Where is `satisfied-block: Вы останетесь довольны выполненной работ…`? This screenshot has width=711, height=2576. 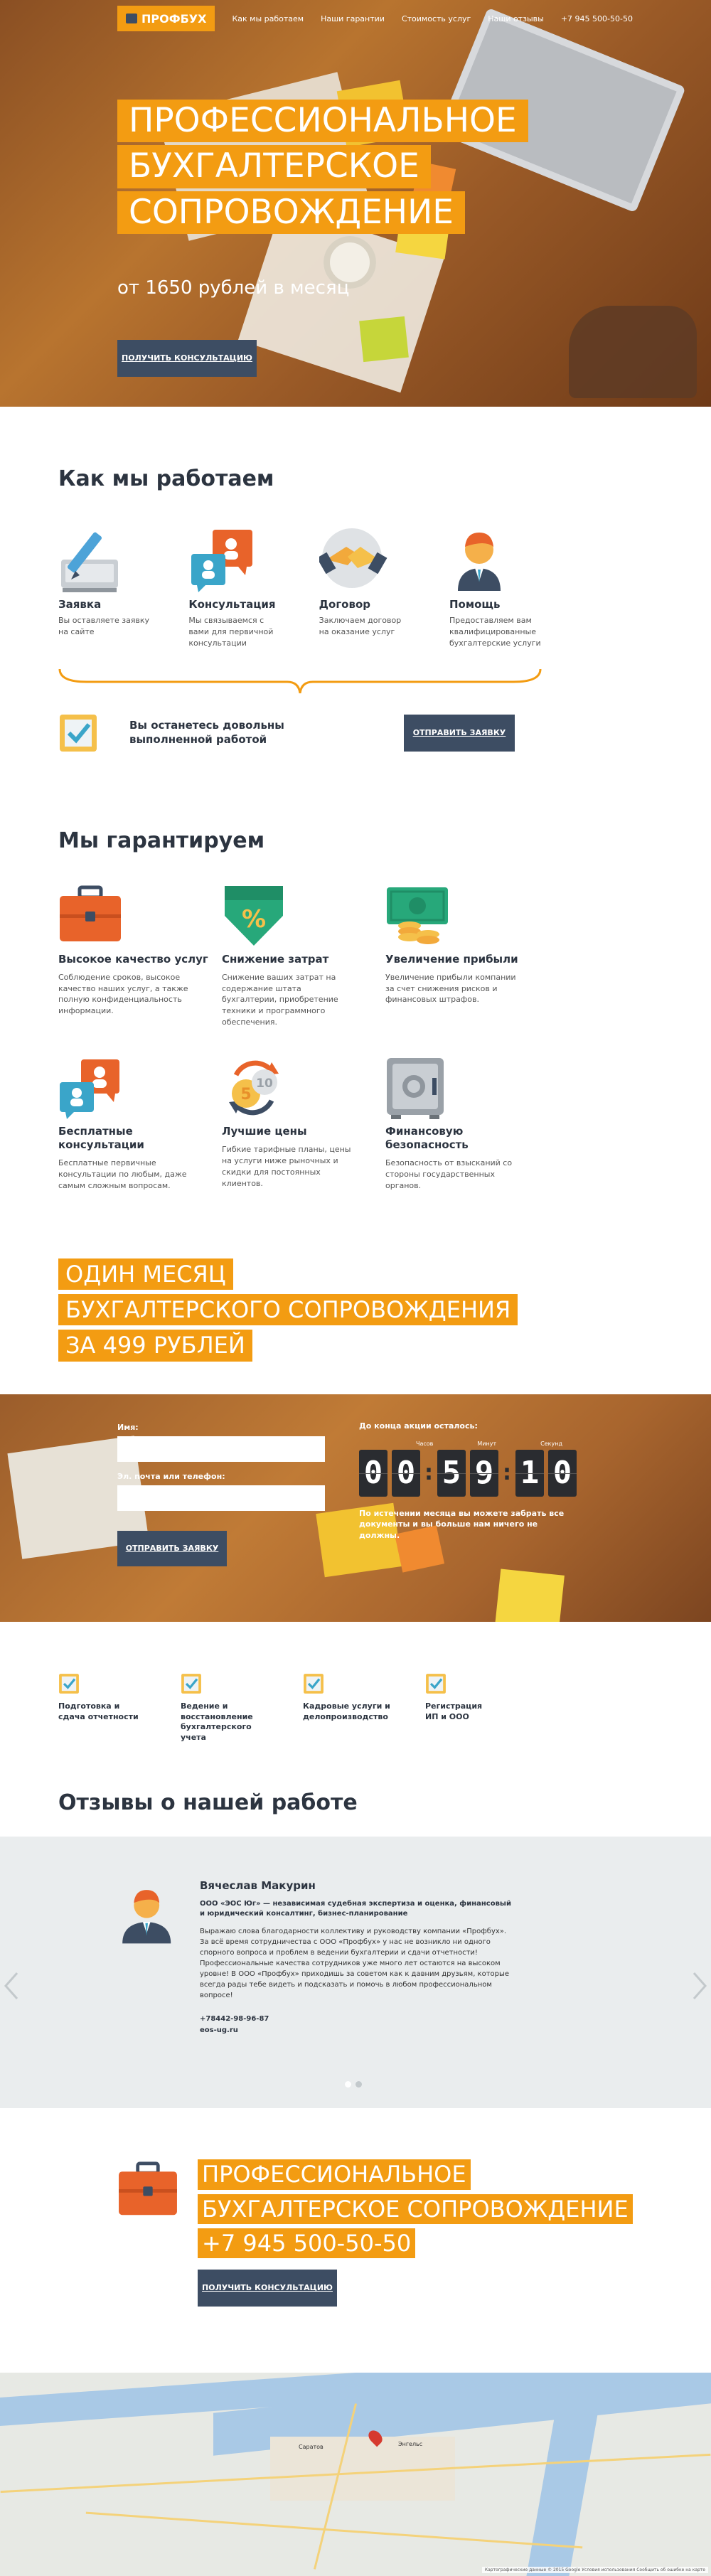 satisfied-block: Вы останетесь довольны выполненной работ… is located at coordinates (355, 733).